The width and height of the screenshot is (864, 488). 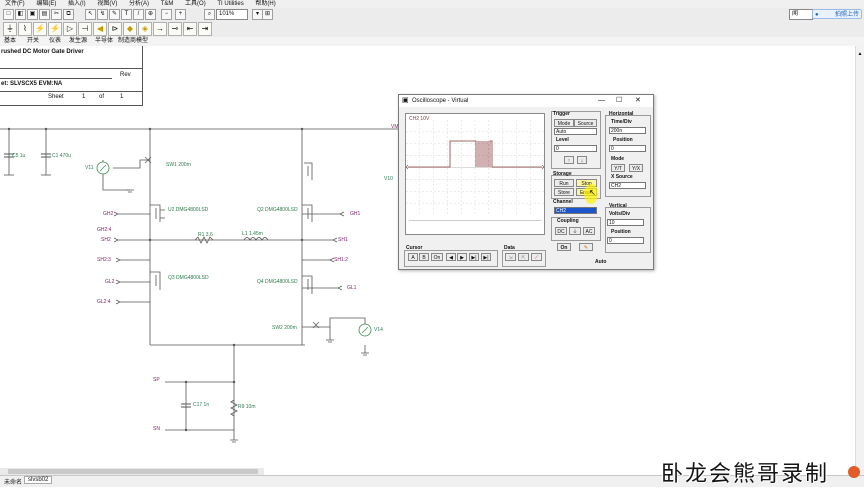 What do you see at coordinates (232, 14) in the screenshot?
I see `zoom-select: 101%` at bounding box center [232, 14].